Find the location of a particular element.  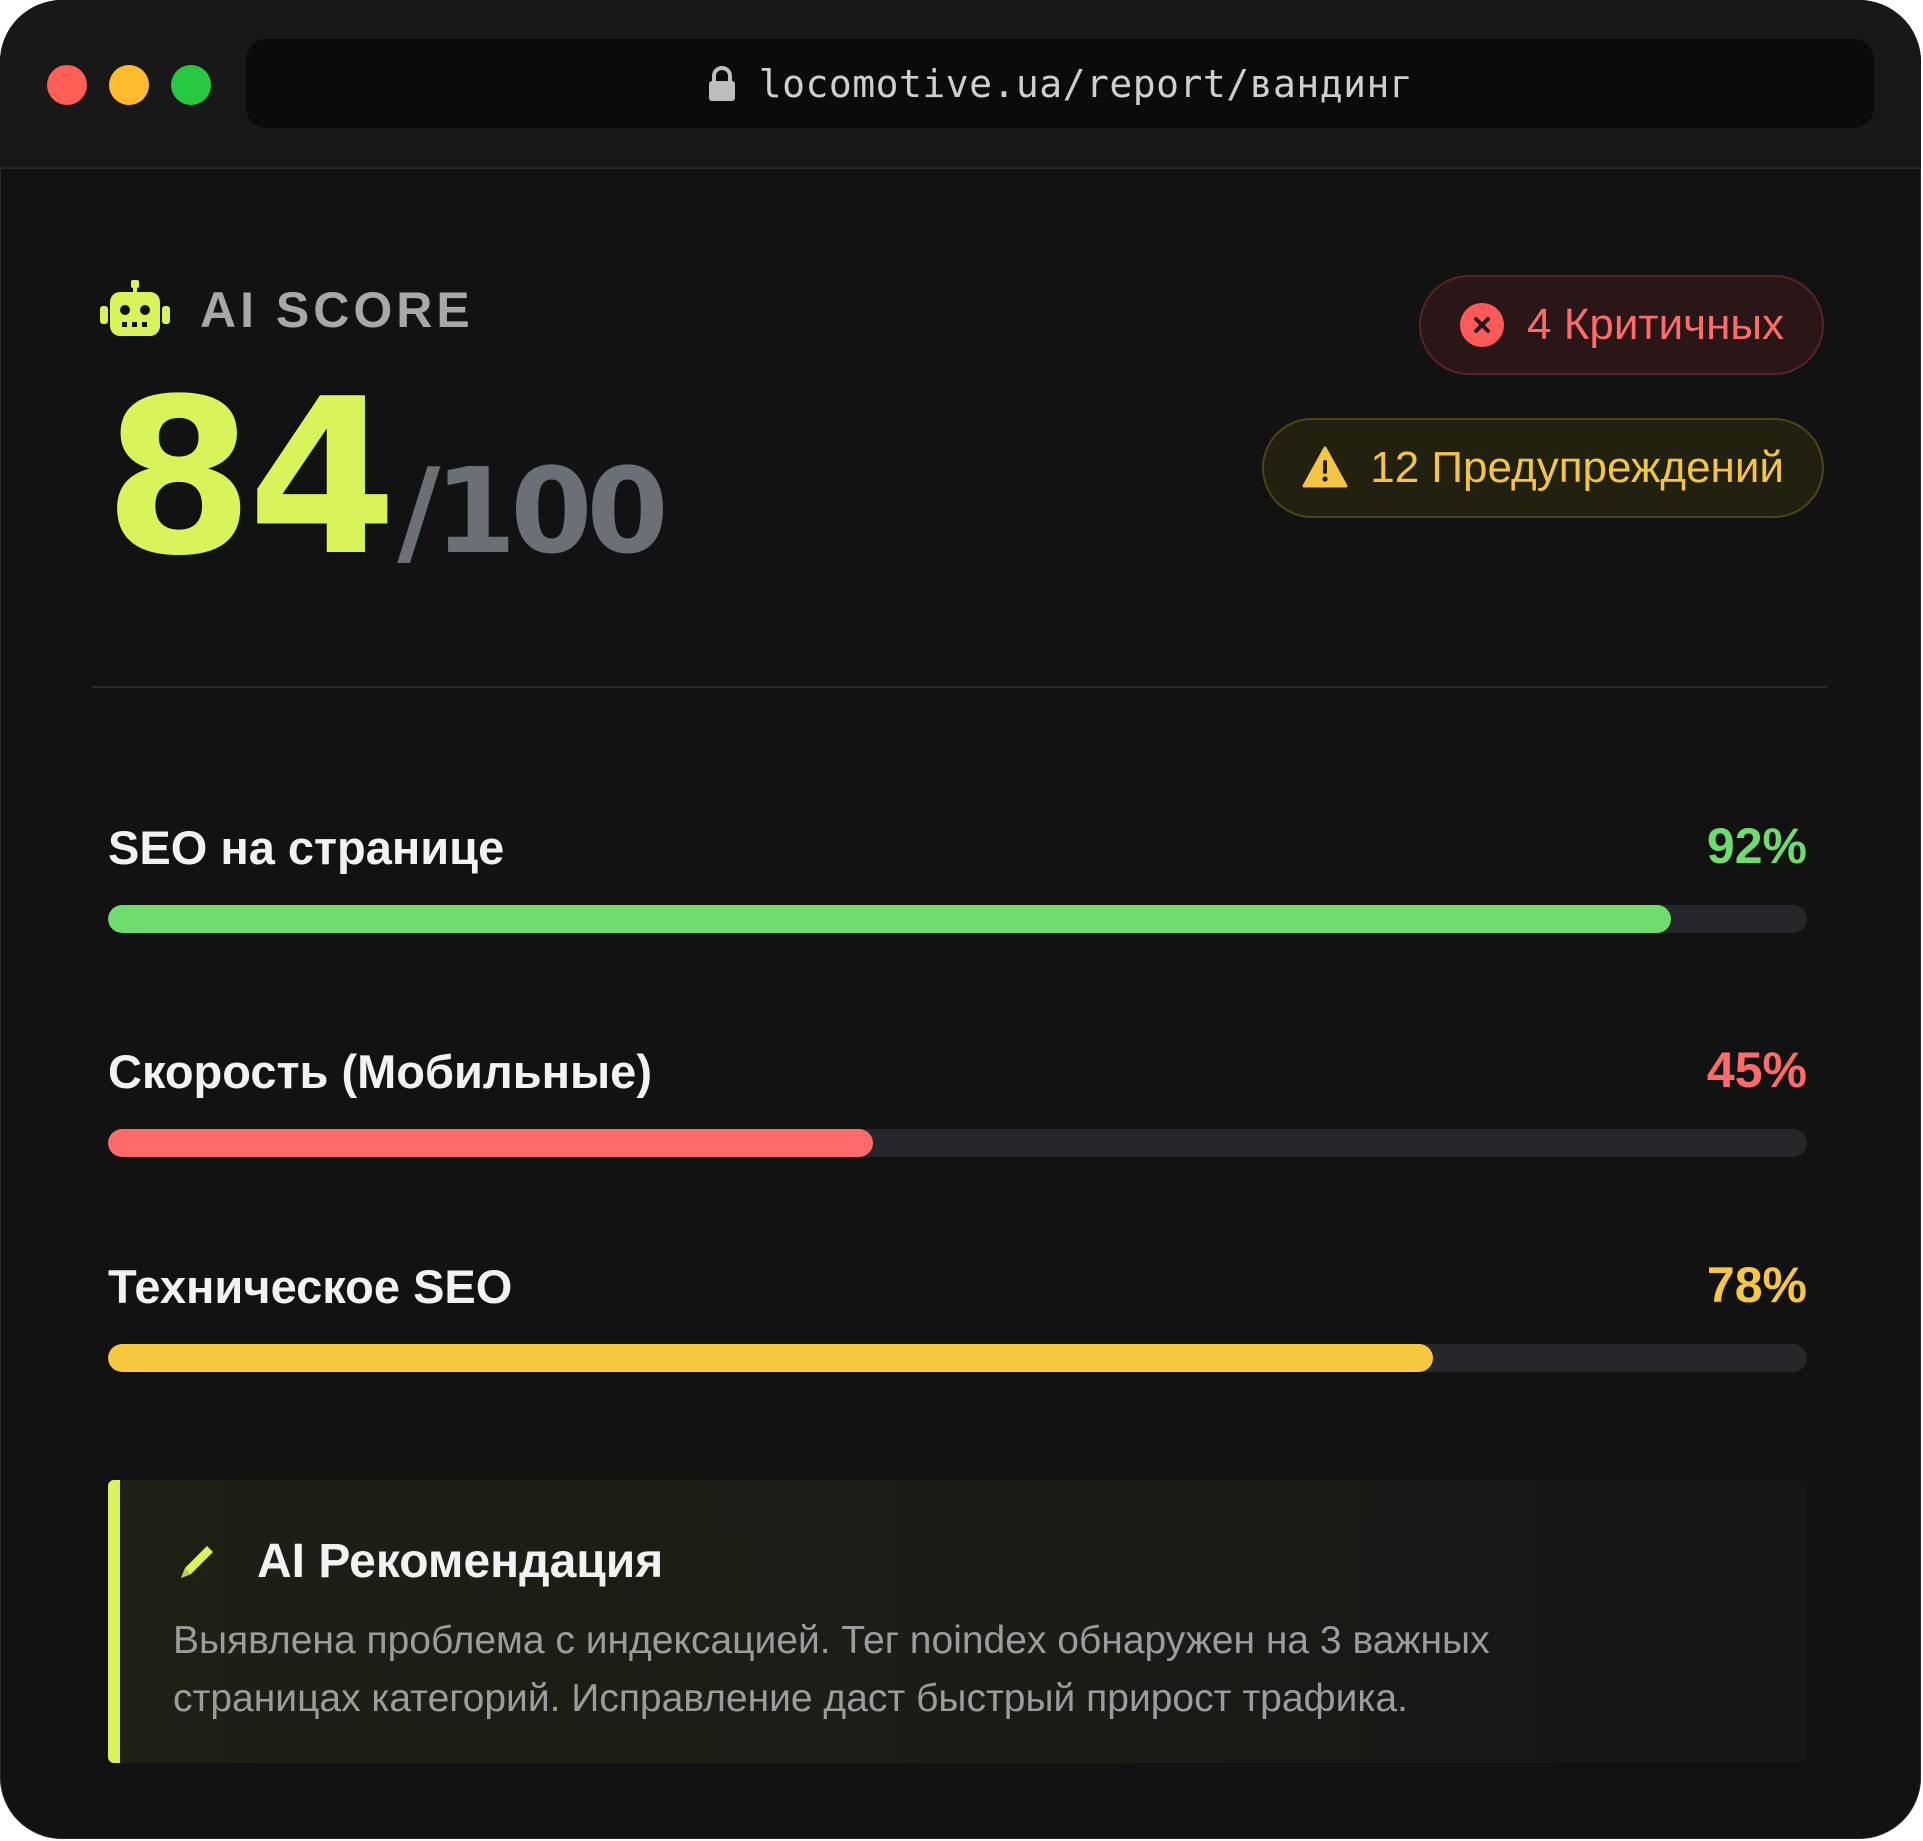

critical-issues-badge: 4 Критичных is located at coordinates (1621, 325).